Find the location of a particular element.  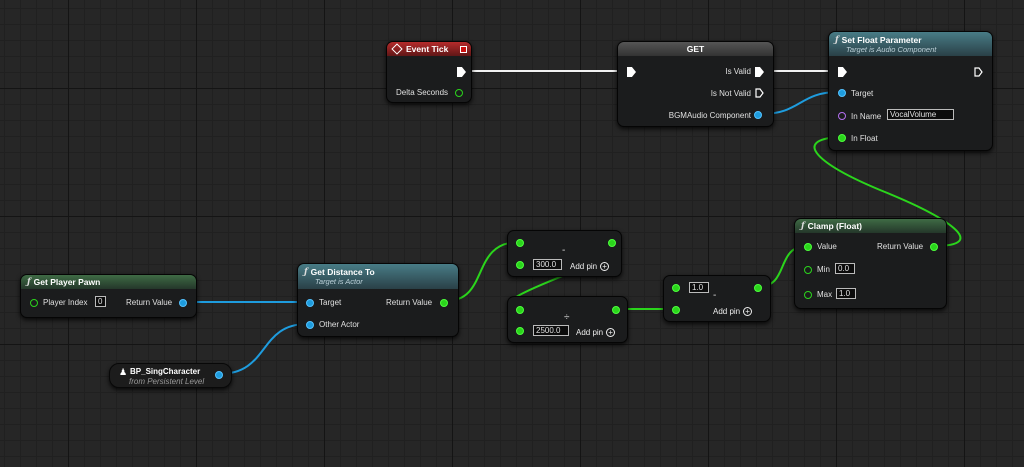

divide-node: ÷ 2500.0 Add pin + is located at coordinates (567, 319).